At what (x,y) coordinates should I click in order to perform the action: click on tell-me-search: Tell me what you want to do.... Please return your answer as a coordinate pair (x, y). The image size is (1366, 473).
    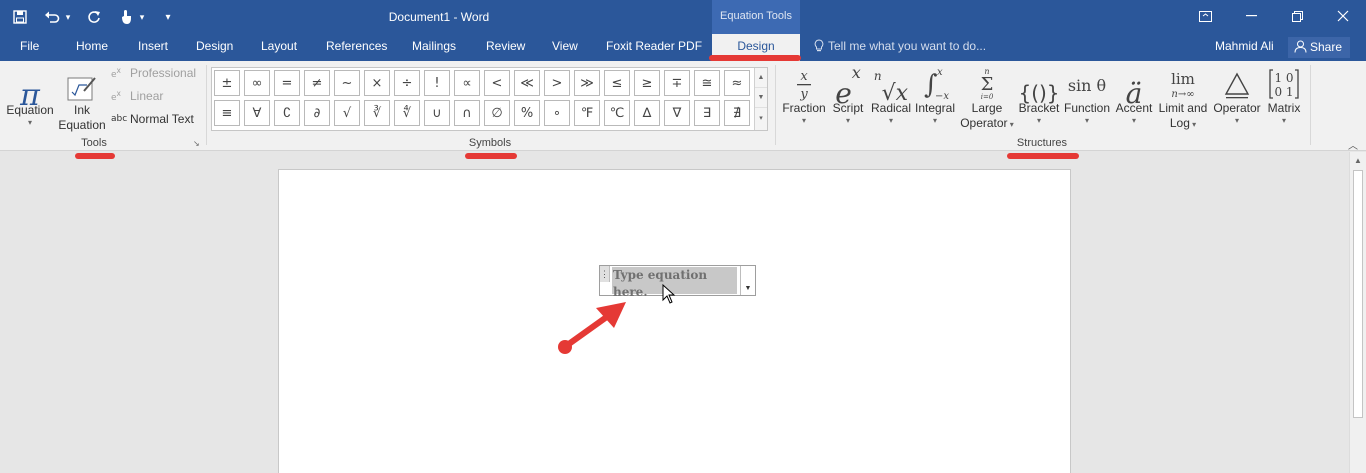
    Looking at the image, I should click on (900, 47).